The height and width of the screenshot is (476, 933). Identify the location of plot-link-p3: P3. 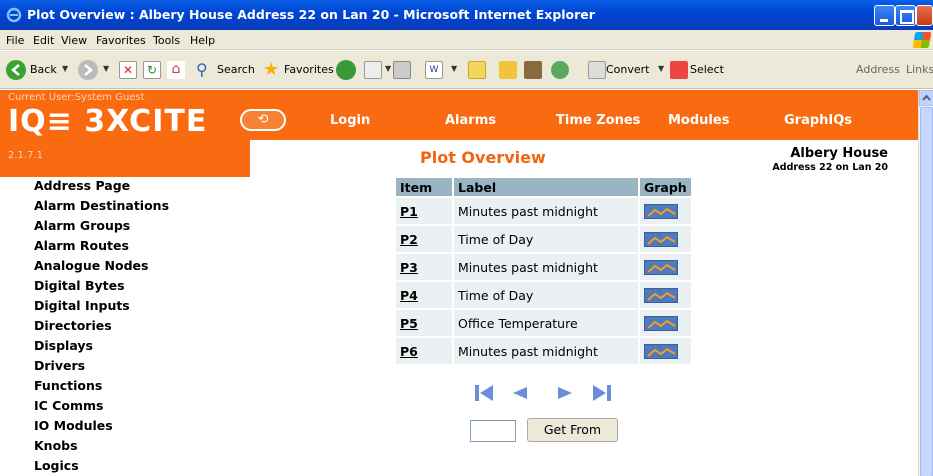
(409, 267).